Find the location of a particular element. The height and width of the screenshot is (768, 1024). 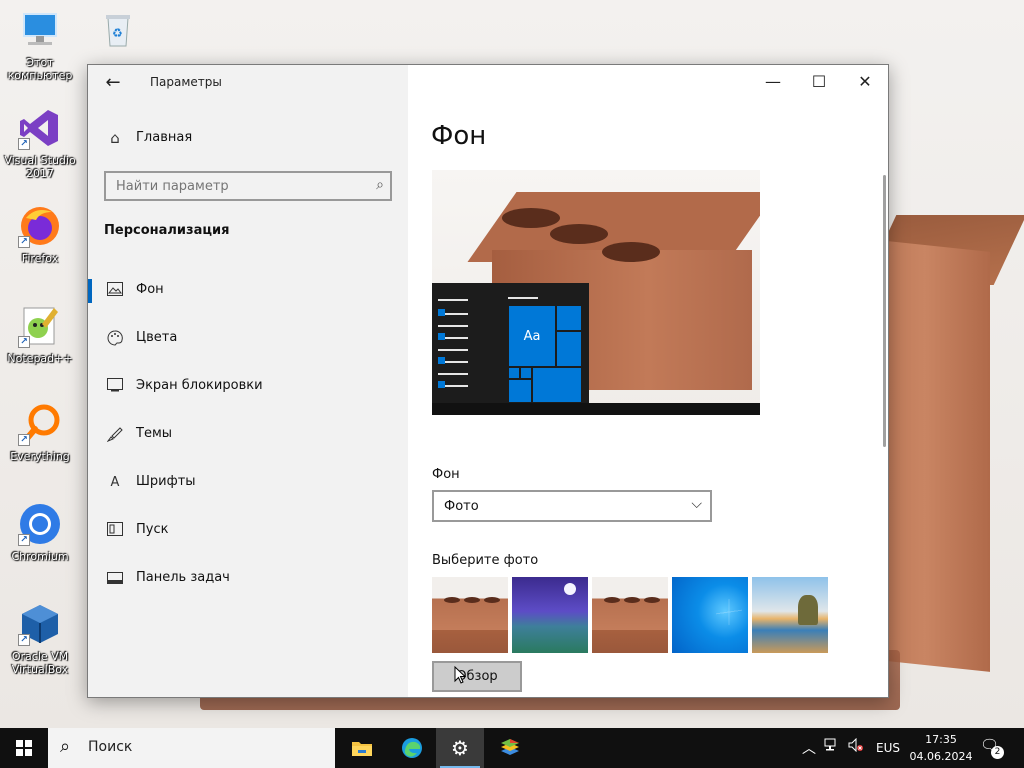

sidebar-item-lock-screen: Экран блокировки is located at coordinates (248, 387).